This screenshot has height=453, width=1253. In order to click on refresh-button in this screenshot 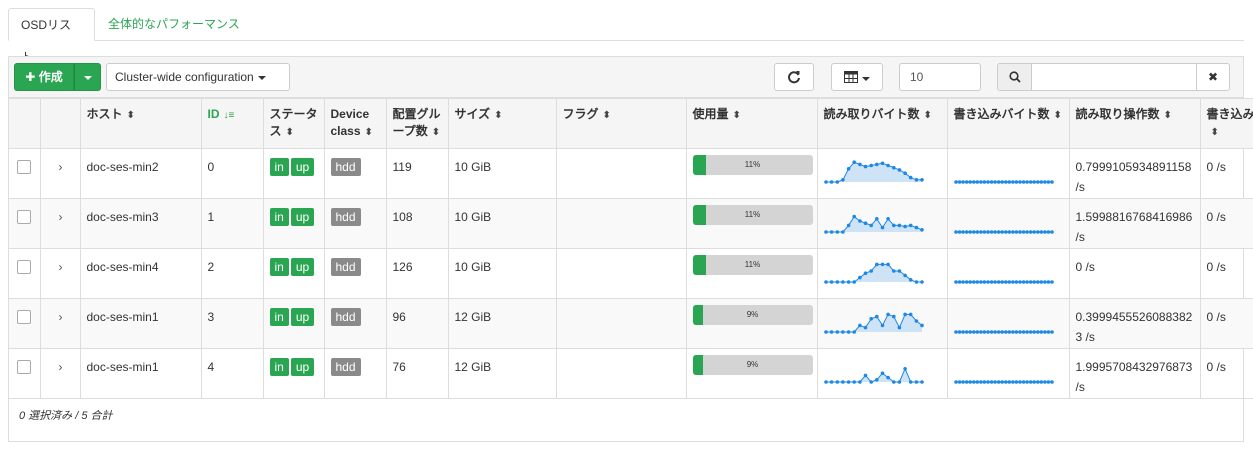, I will do `click(794, 77)`.